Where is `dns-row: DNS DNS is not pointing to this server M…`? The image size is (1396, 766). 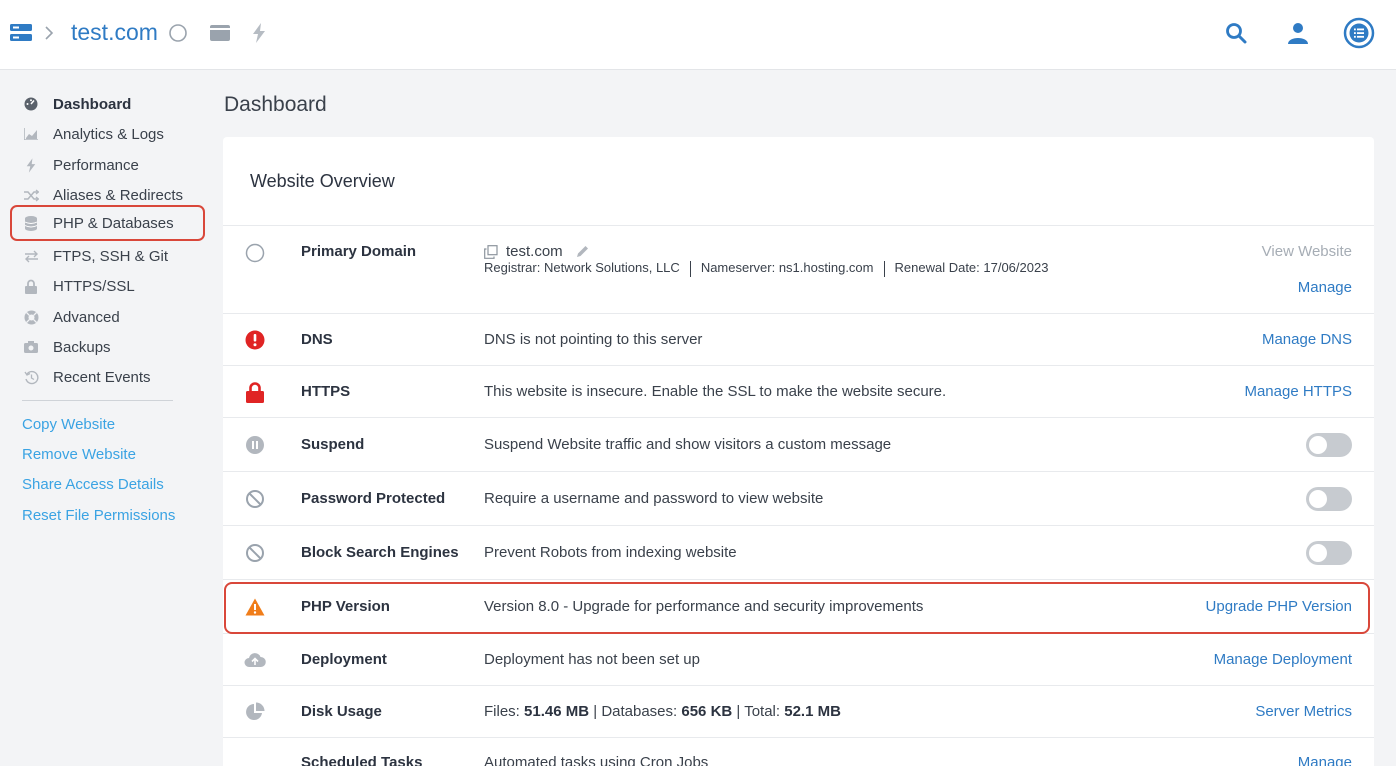
dns-row: DNS DNS is not pointing to this server M… is located at coordinates (798, 339).